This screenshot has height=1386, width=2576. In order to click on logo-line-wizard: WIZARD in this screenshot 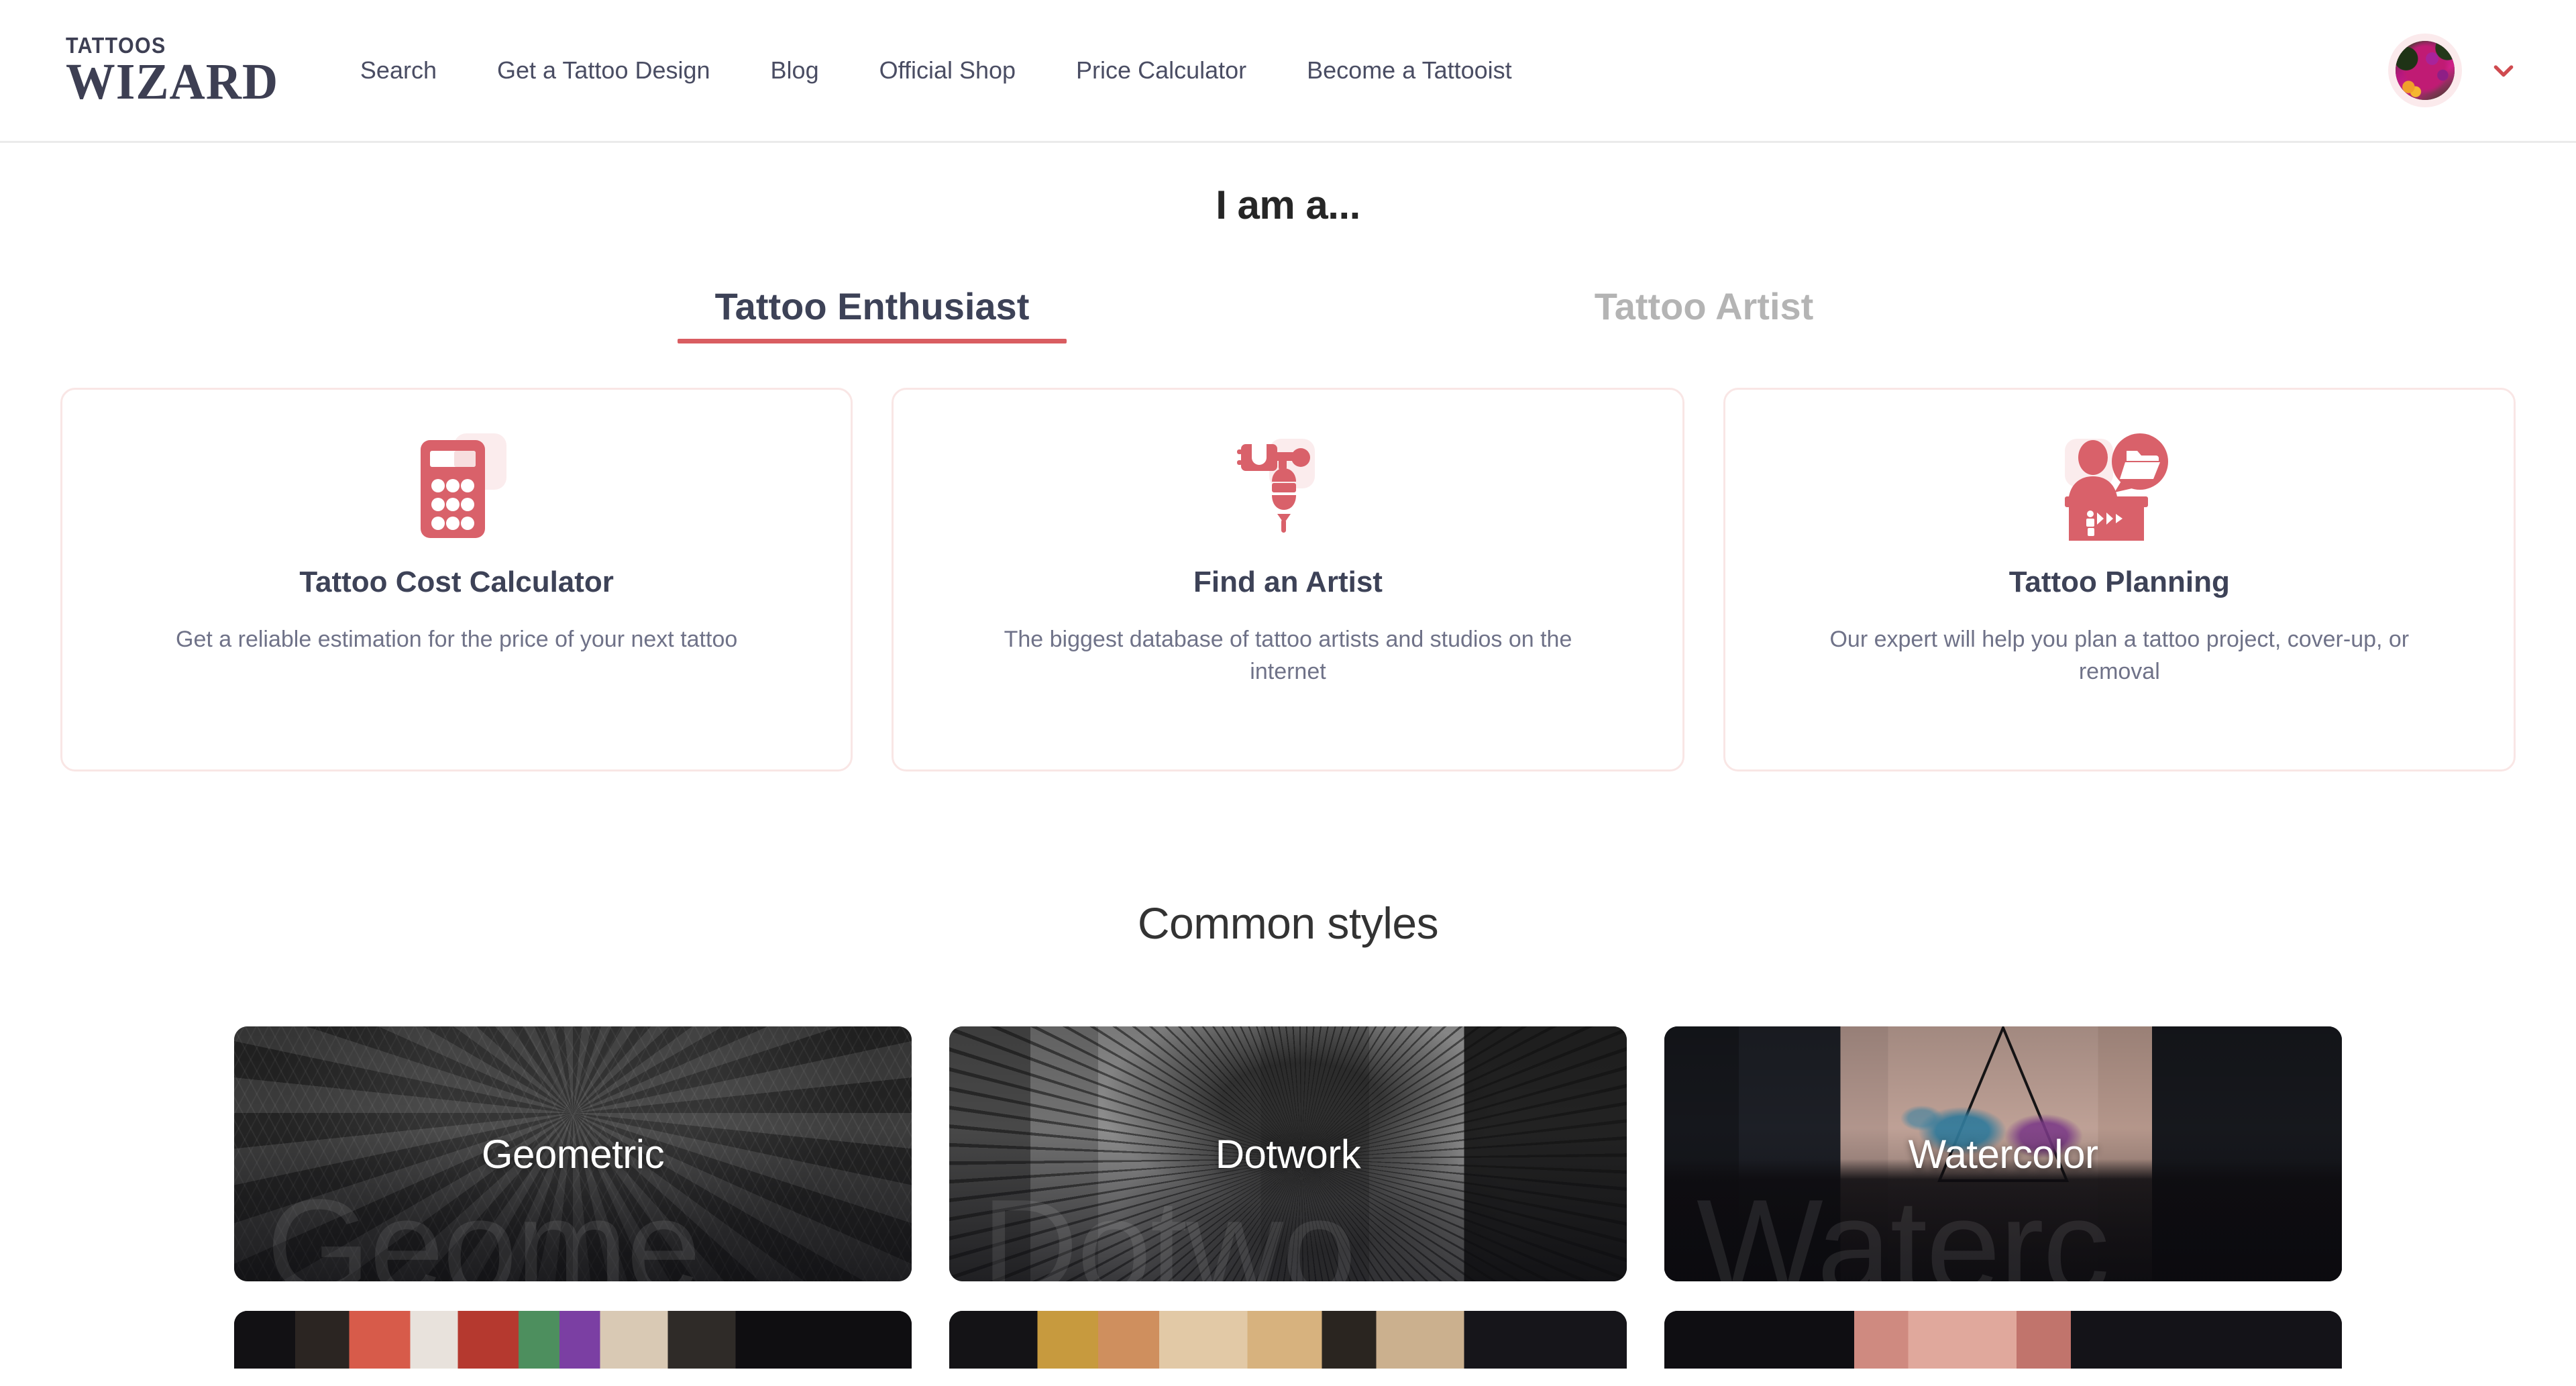, I will do `click(172, 82)`.